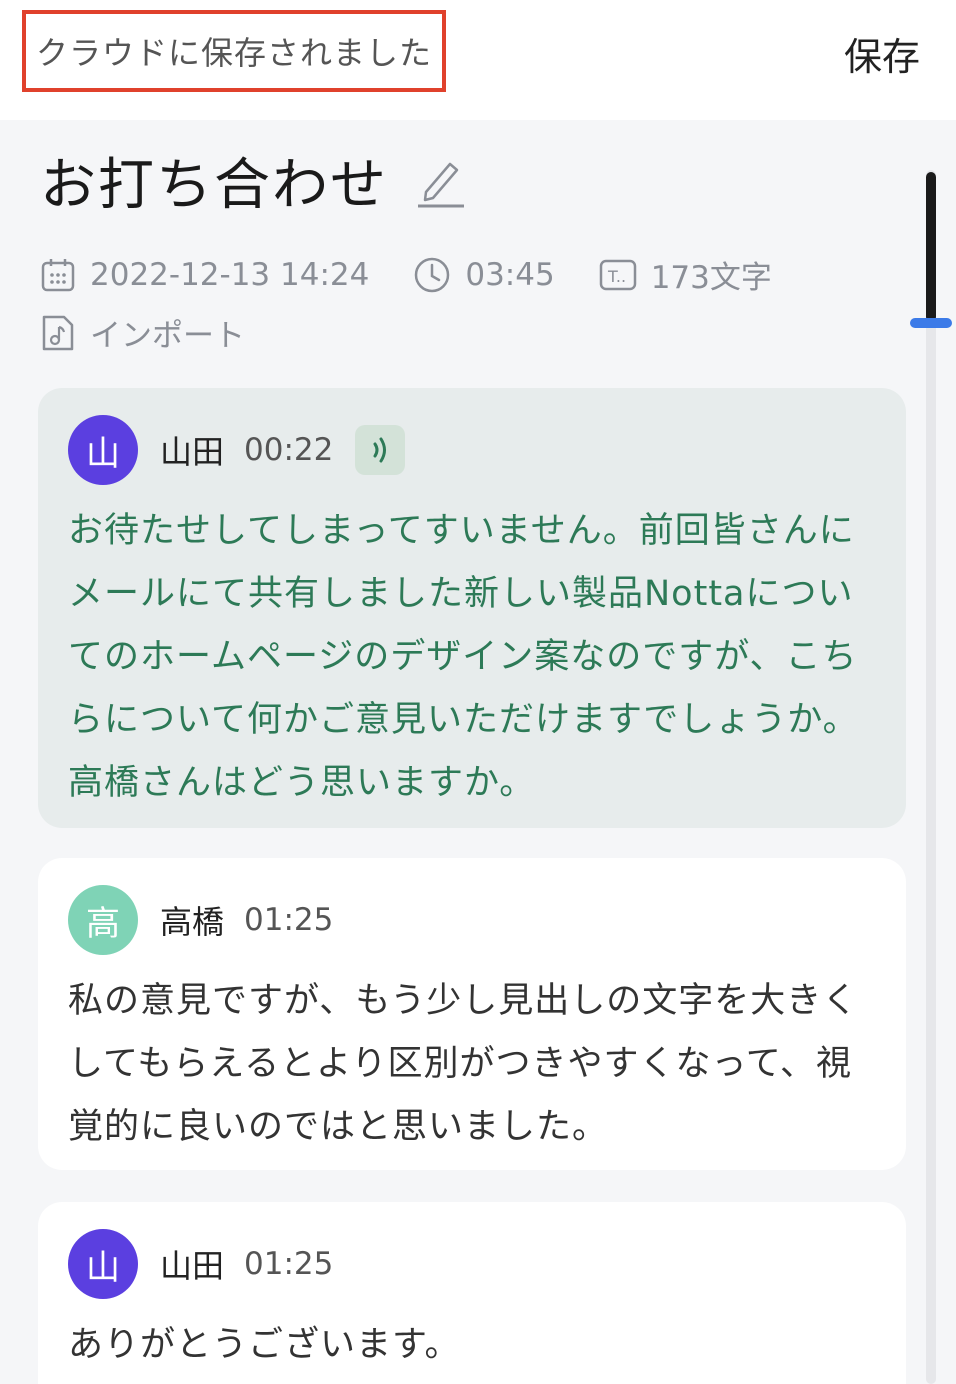  Describe the element at coordinates (230, 274) in the screenshot. I see `meta-date-text: 2022-12-13 14:24` at that location.